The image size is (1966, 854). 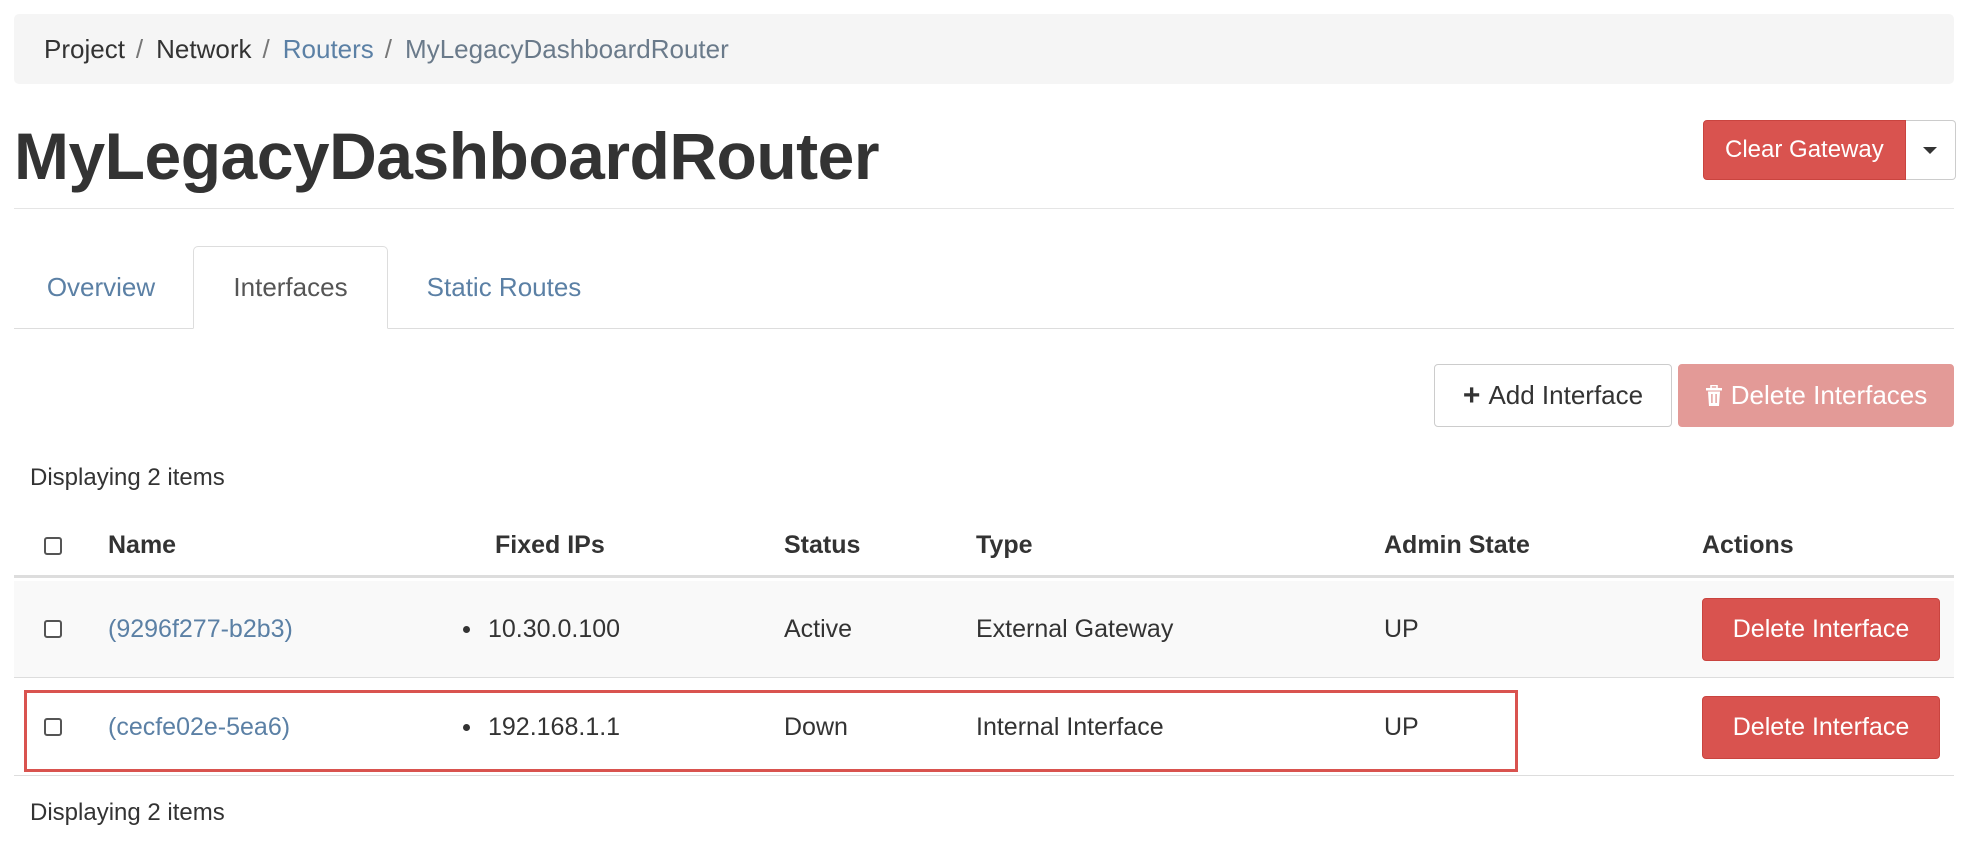 I want to click on select-all-cell, so click(x=53, y=545).